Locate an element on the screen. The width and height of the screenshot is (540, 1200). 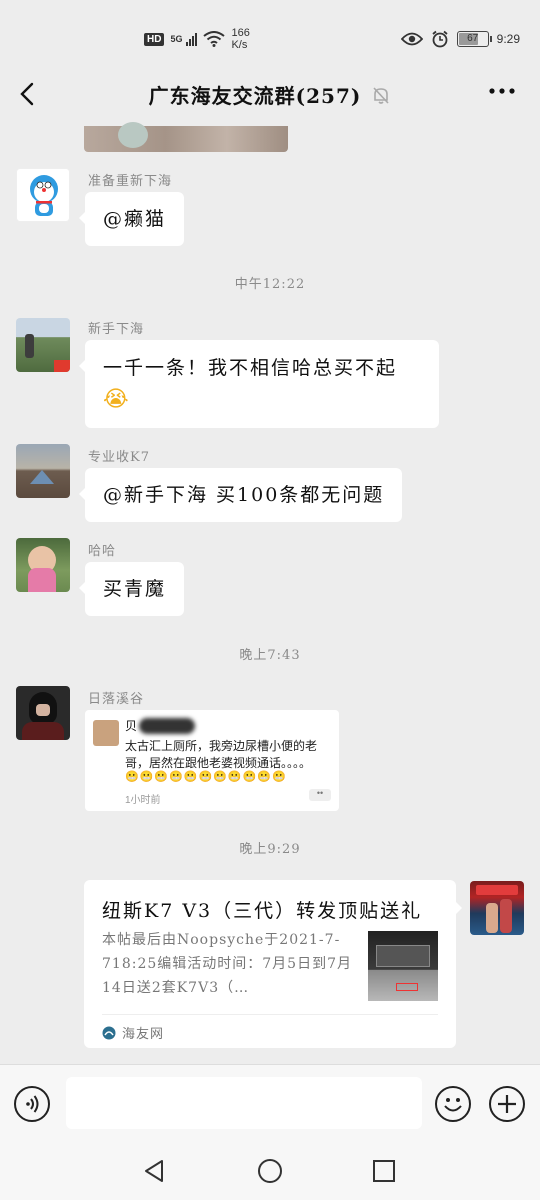
sender-name: 专业收K7 is located at coordinates (119, 457).